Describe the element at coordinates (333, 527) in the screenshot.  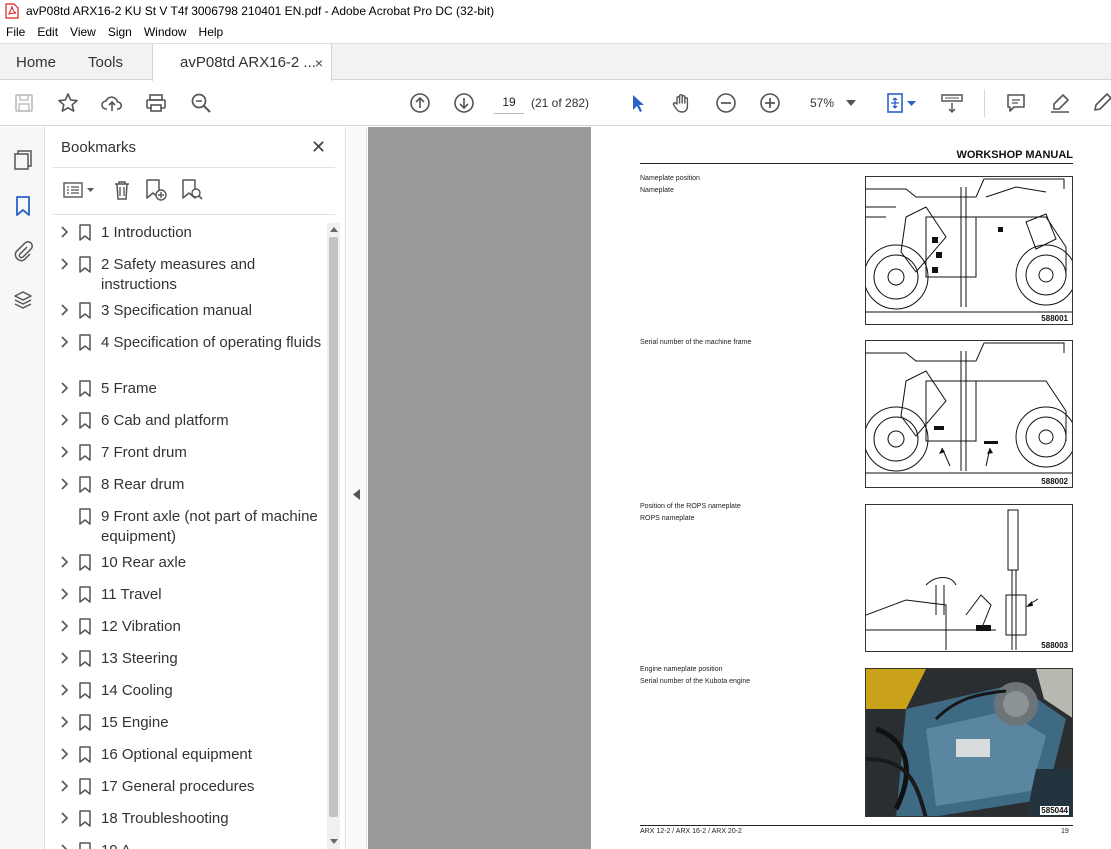
I see `scroll-thumb` at that location.